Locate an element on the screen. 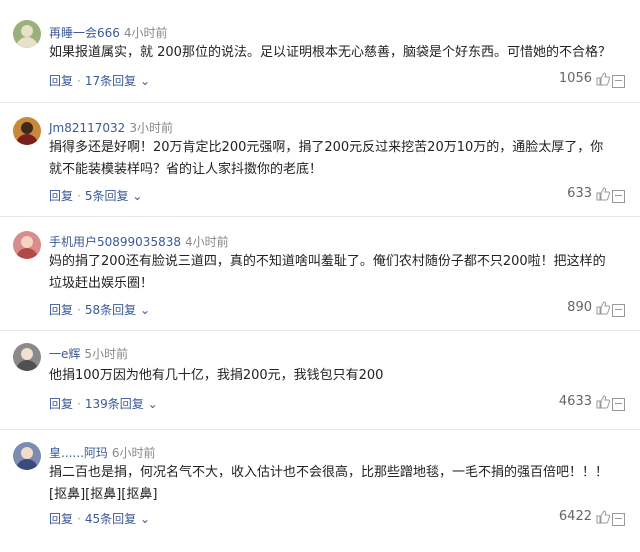  comment-meta: 手机用户50899035838 4小时前 is located at coordinates (139, 241).